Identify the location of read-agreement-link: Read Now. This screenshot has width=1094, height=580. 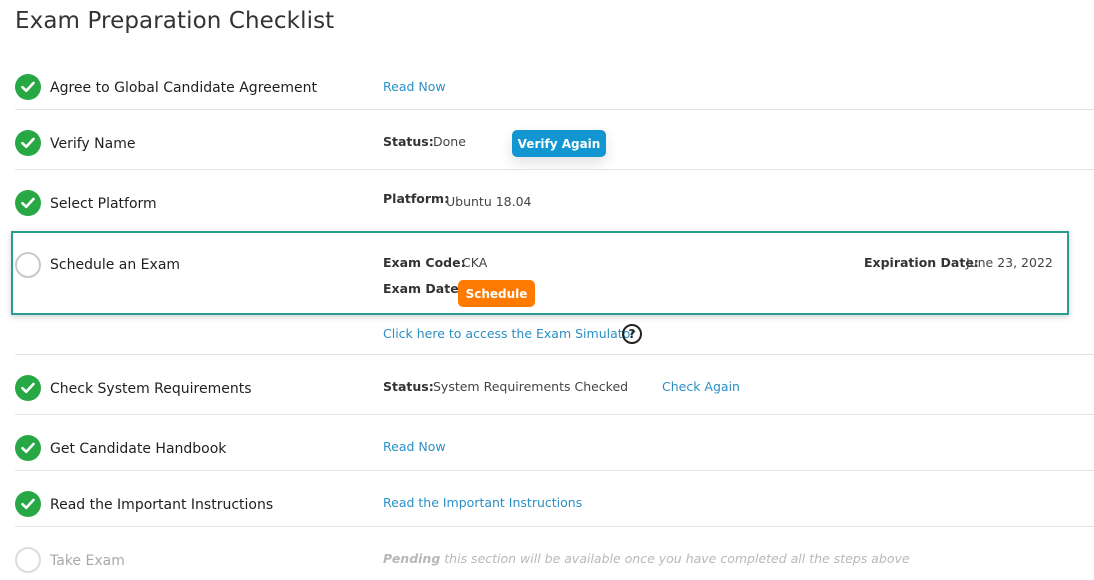
(414, 86).